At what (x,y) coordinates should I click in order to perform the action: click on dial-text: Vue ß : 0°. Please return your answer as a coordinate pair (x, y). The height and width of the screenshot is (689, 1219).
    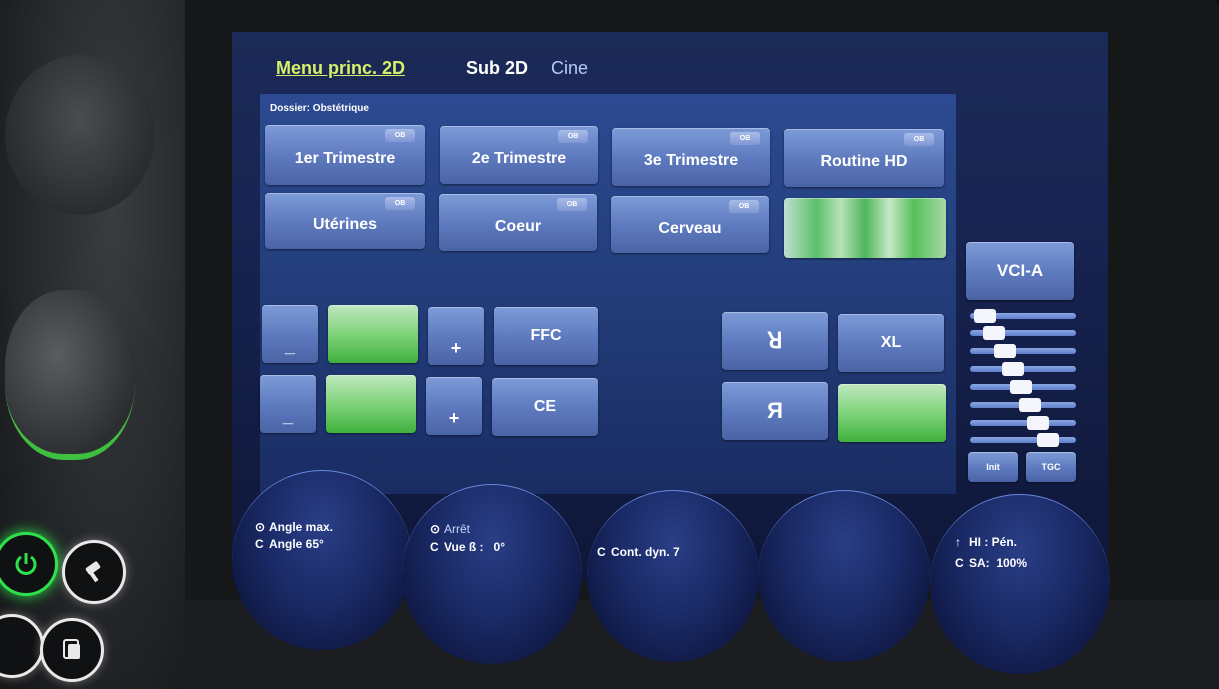
    Looking at the image, I should click on (475, 547).